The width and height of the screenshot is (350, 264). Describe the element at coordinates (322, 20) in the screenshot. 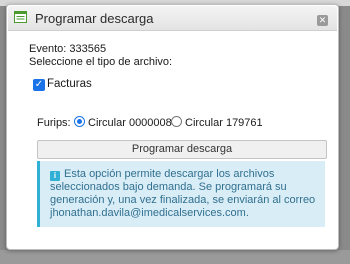

I see `close-icon: ✕` at that location.